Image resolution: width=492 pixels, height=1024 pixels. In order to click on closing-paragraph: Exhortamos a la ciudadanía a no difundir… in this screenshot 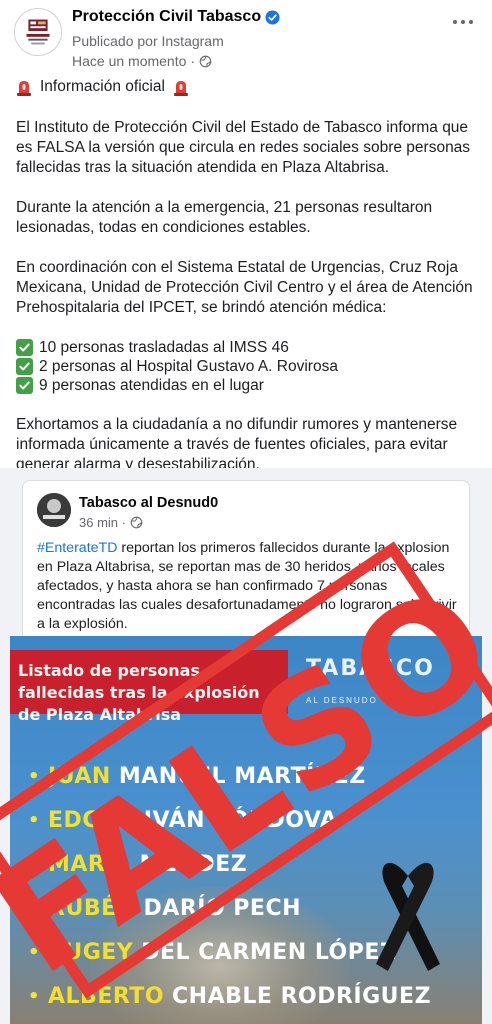, I will do `click(237, 444)`.